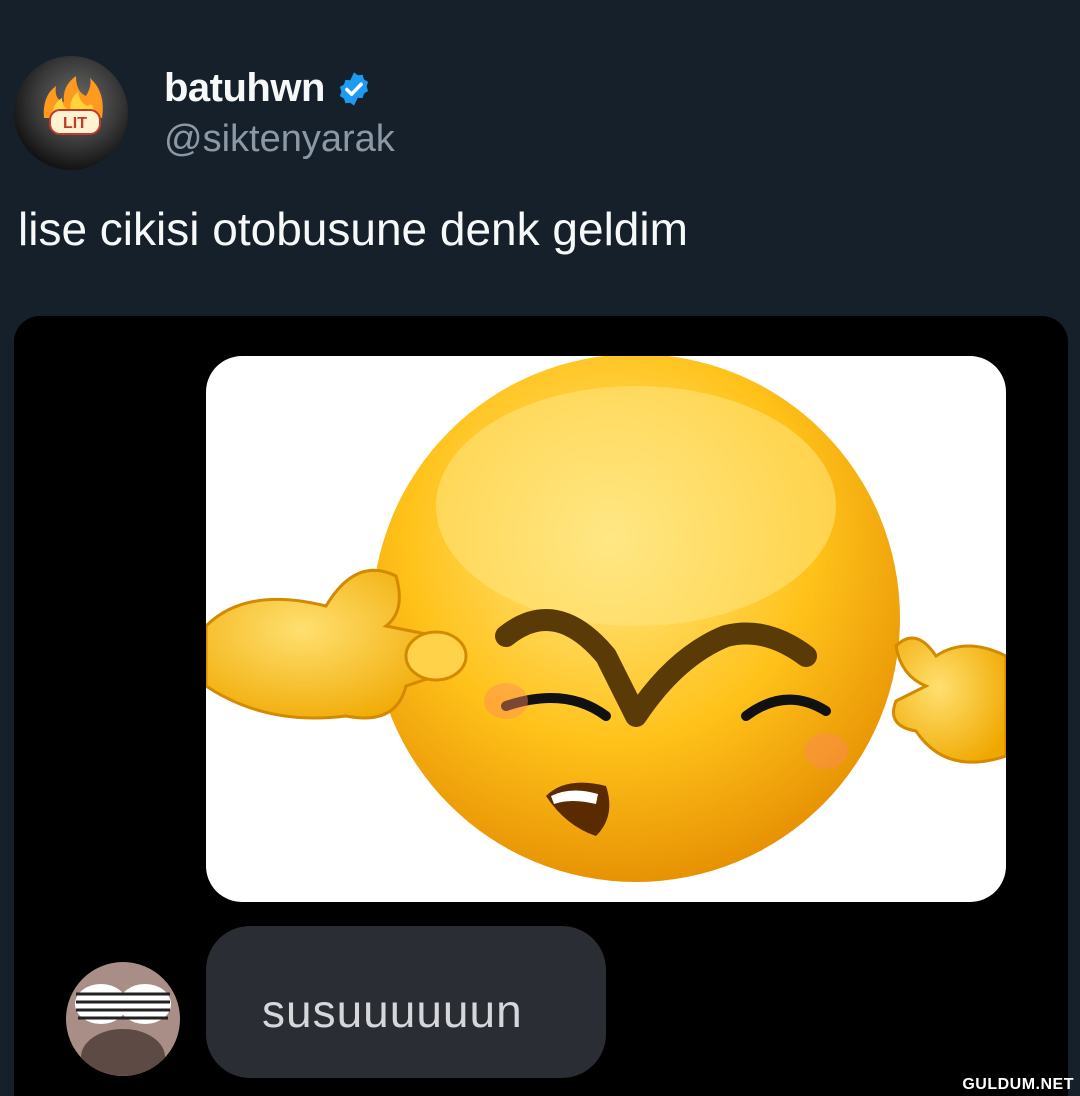  I want to click on lit-fire-icon: LIT, so click(73, 105).